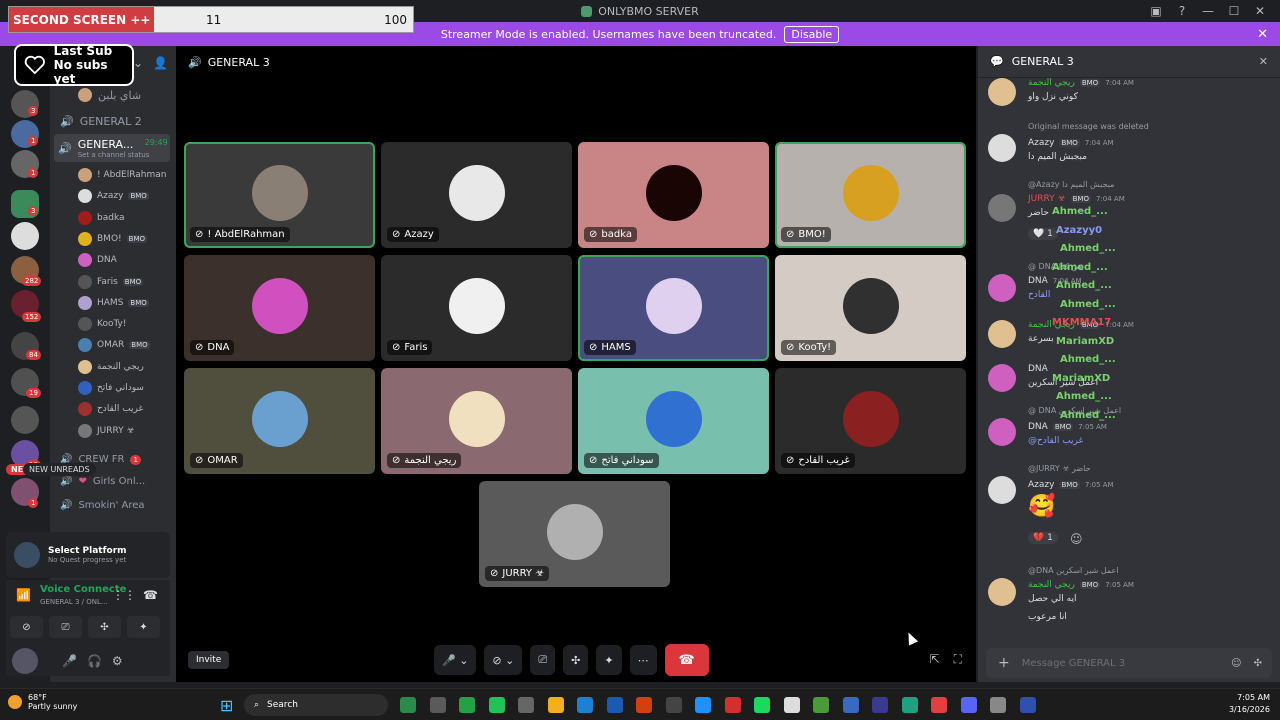  What do you see at coordinates (585, 705) in the screenshot?
I see `photoshop-icon` at bounding box center [585, 705].